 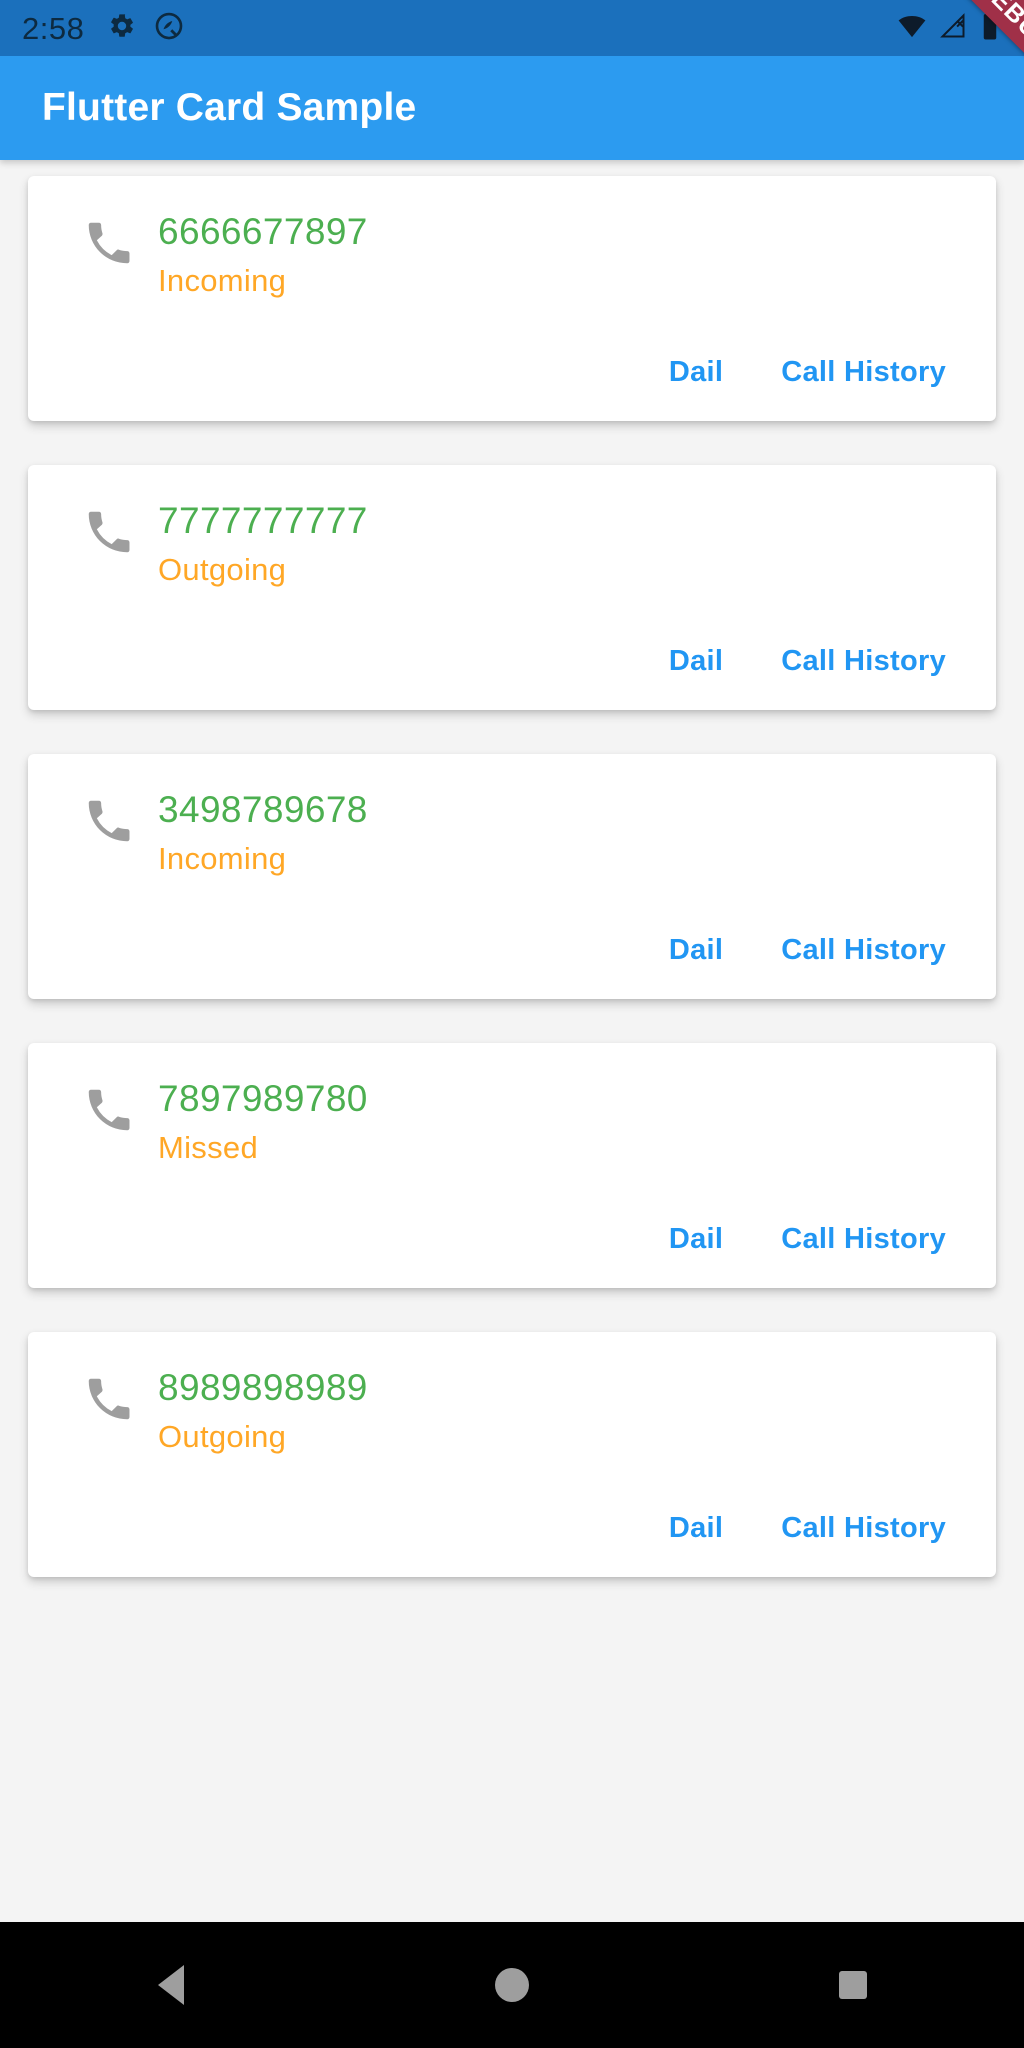 I want to click on gear-icon, so click(x=122, y=28).